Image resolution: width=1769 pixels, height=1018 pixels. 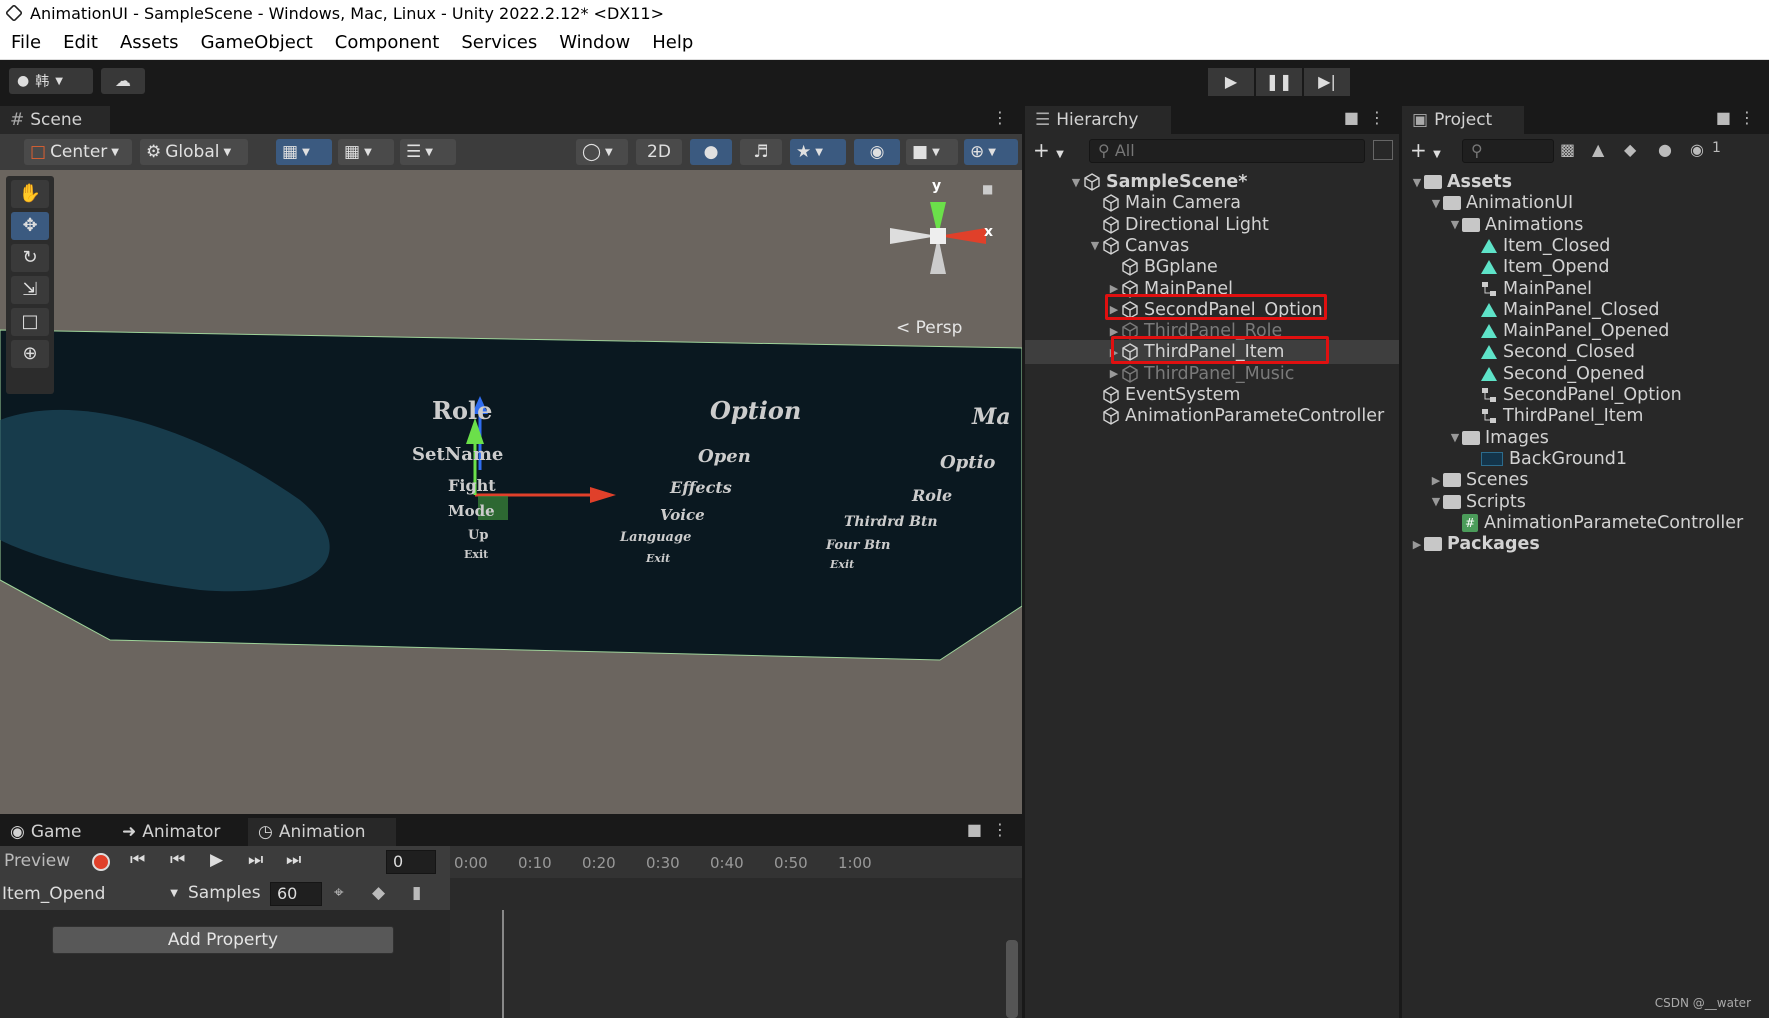 What do you see at coordinates (602, 152) in the screenshot?
I see `draw-mode-dropdown: ◯ ▼` at bounding box center [602, 152].